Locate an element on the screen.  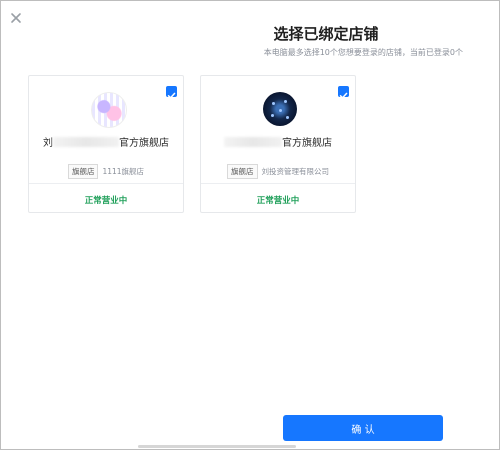
shop-name: 官方旗舰店 is located at coordinates (278, 141).